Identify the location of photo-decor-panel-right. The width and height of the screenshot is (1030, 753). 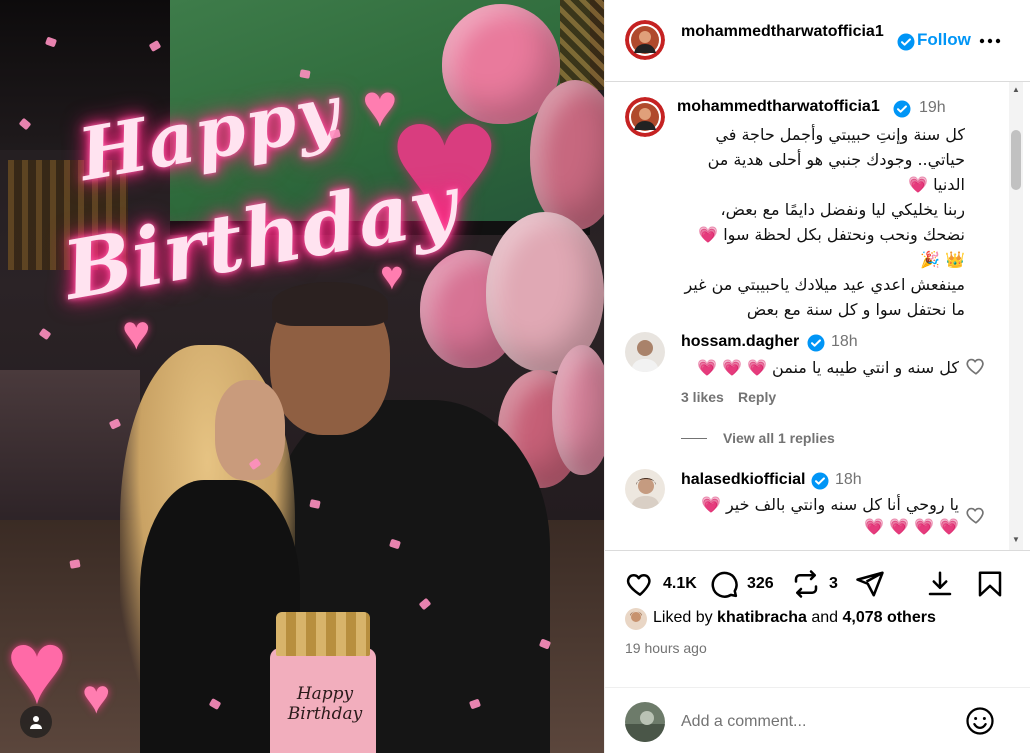
(582, 45).